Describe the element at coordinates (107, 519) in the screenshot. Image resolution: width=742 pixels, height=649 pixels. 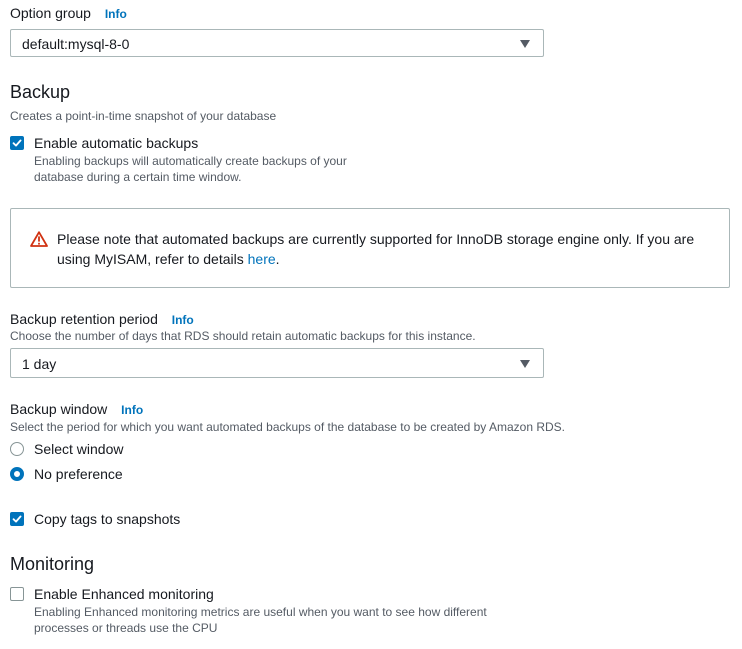
I see `copy-tags-label: Copy tags to snapshots` at that location.